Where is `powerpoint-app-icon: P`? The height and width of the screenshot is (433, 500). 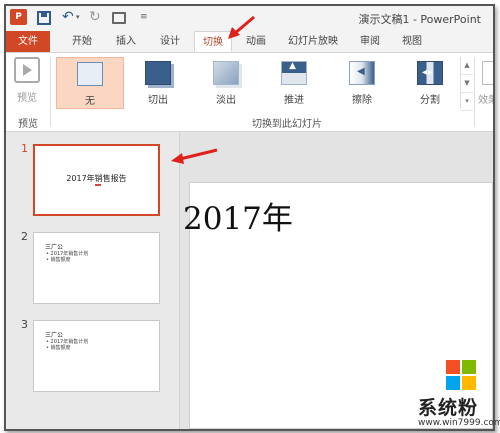 powerpoint-app-icon: P is located at coordinates (18, 17).